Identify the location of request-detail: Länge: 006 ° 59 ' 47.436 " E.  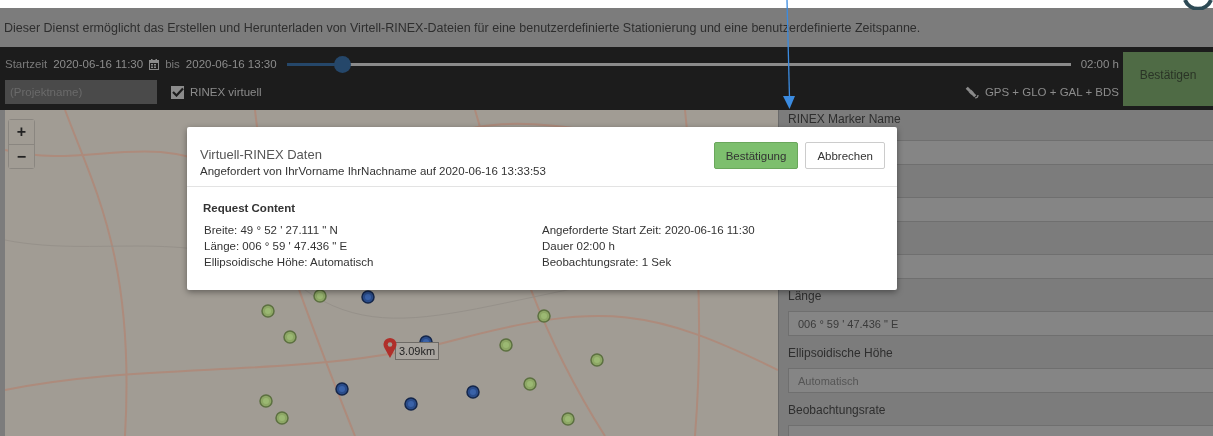
(276, 246).